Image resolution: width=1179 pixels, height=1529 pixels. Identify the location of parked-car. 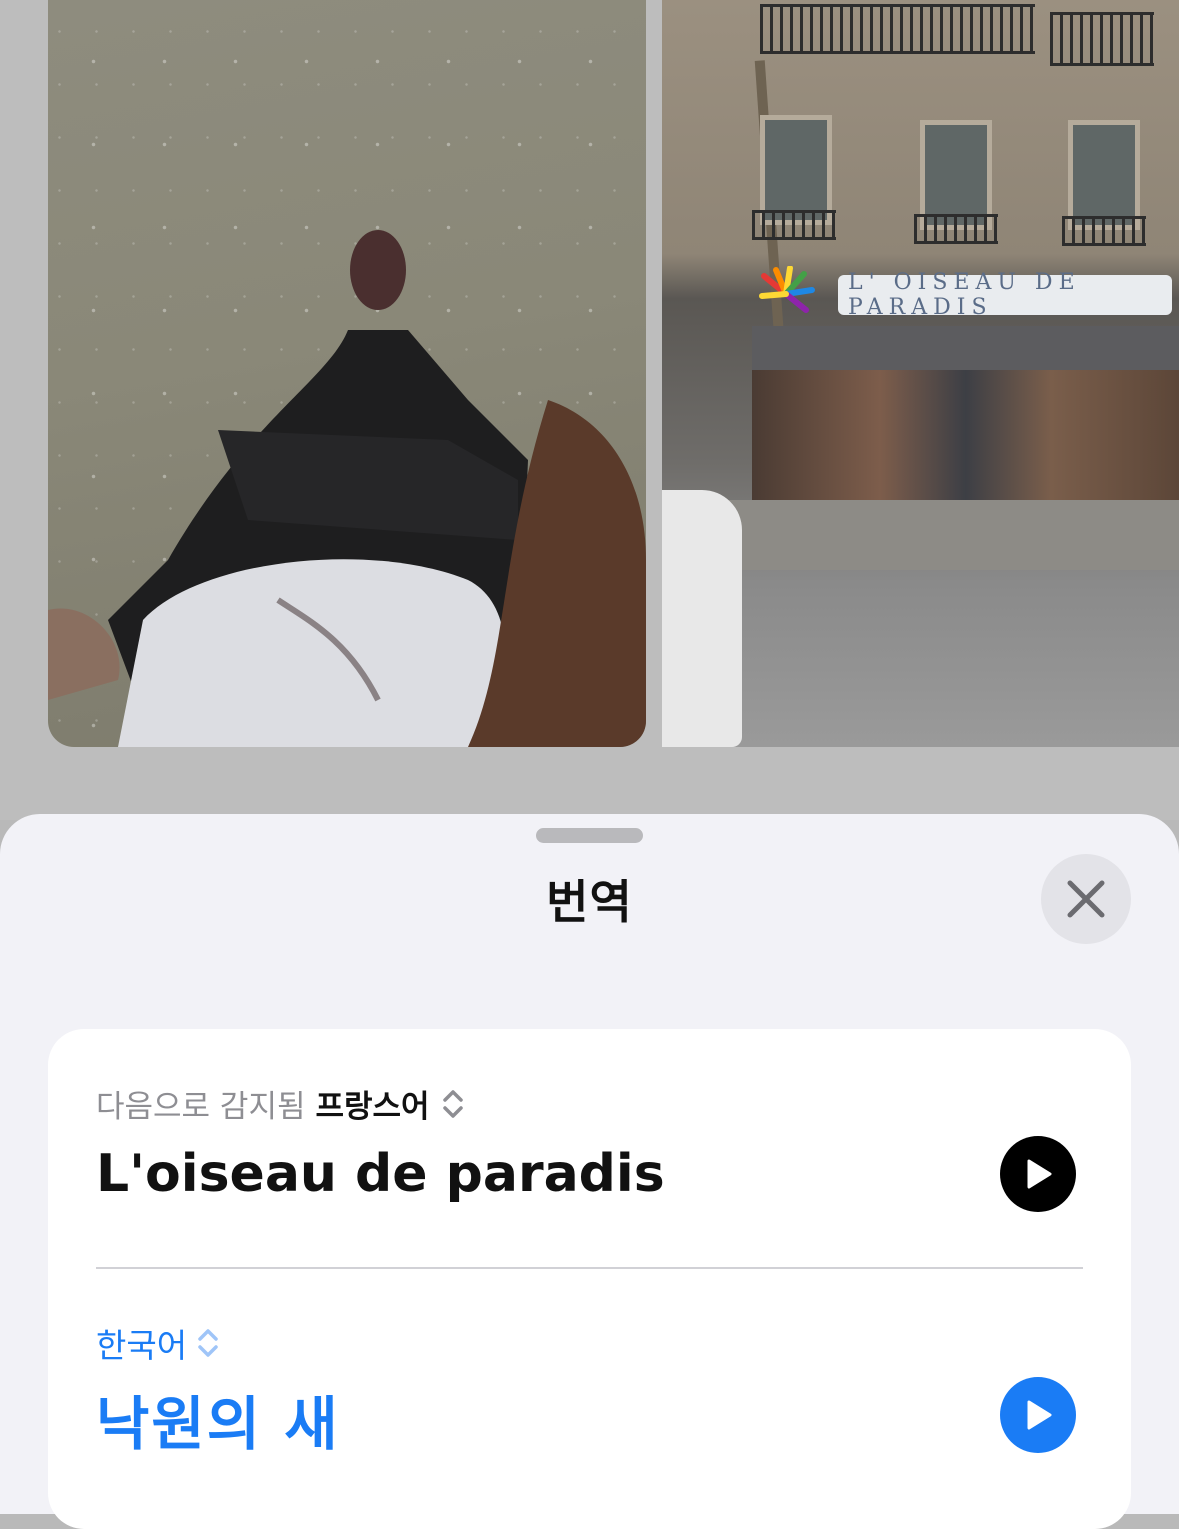
(702, 618).